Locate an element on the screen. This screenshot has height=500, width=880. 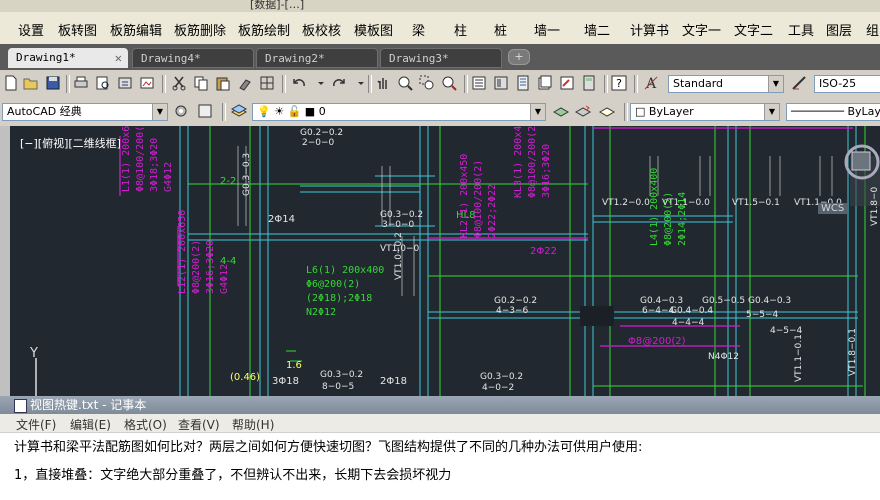
section-label: N4Φ12 is located at coordinates (723, 357).